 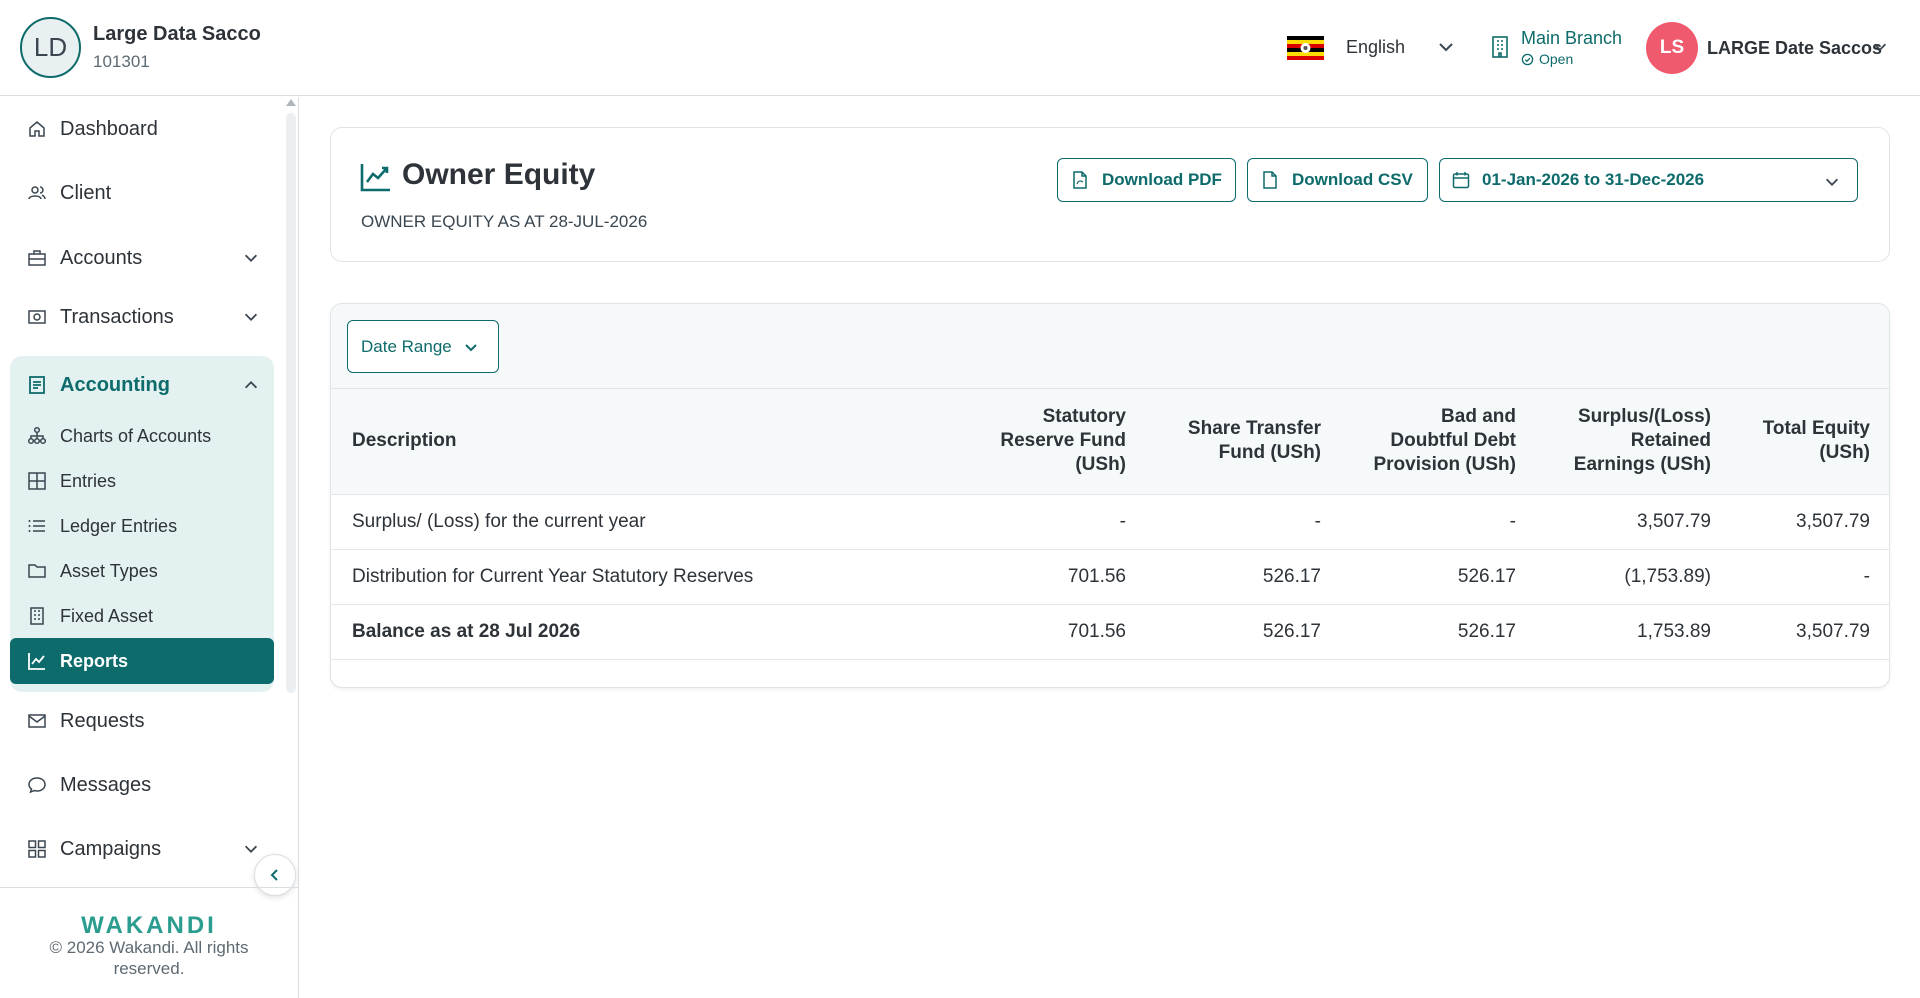 I want to click on sidebar-item-dashboard: Dashboard, so click(x=142, y=129).